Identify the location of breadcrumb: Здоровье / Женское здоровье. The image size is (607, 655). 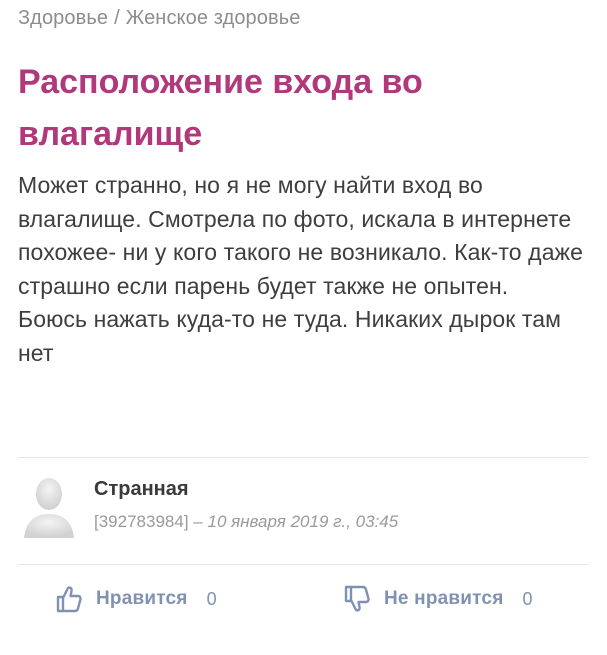
(159, 18).